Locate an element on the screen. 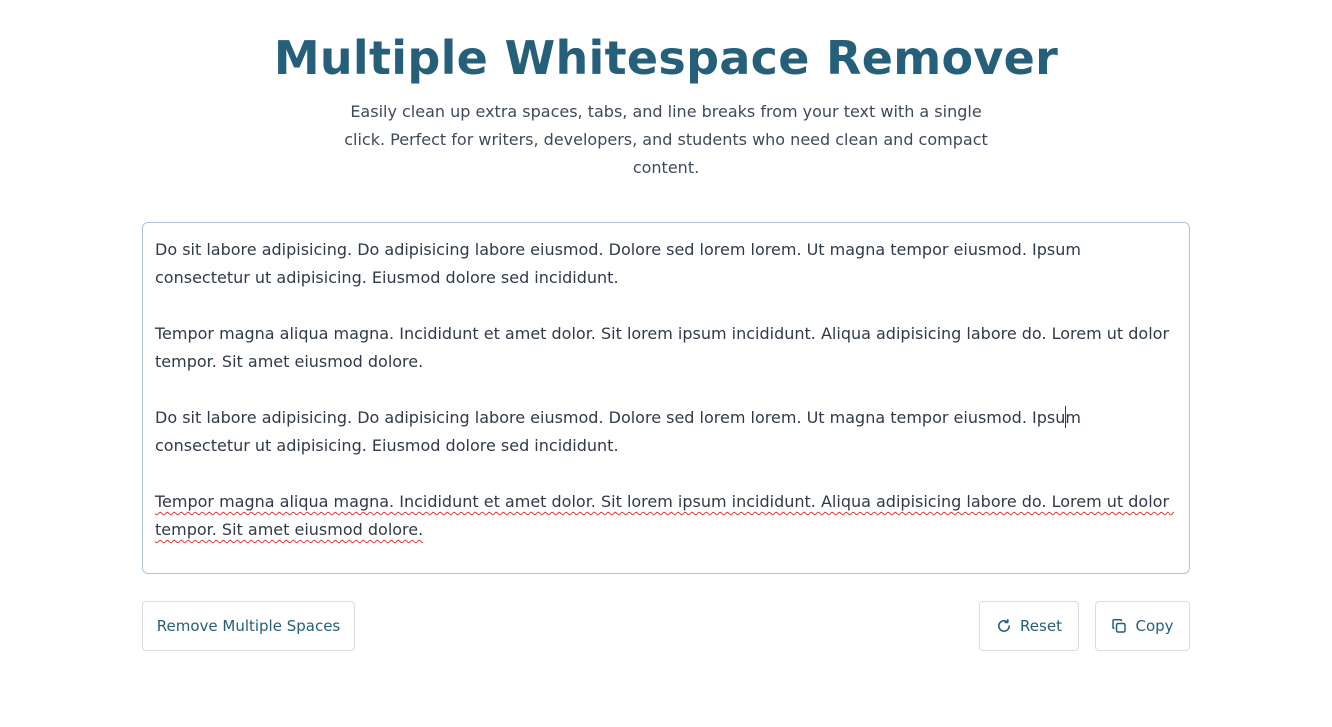 This screenshot has width=1332, height=727. copy-button: Copy is located at coordinates (1142, 626).